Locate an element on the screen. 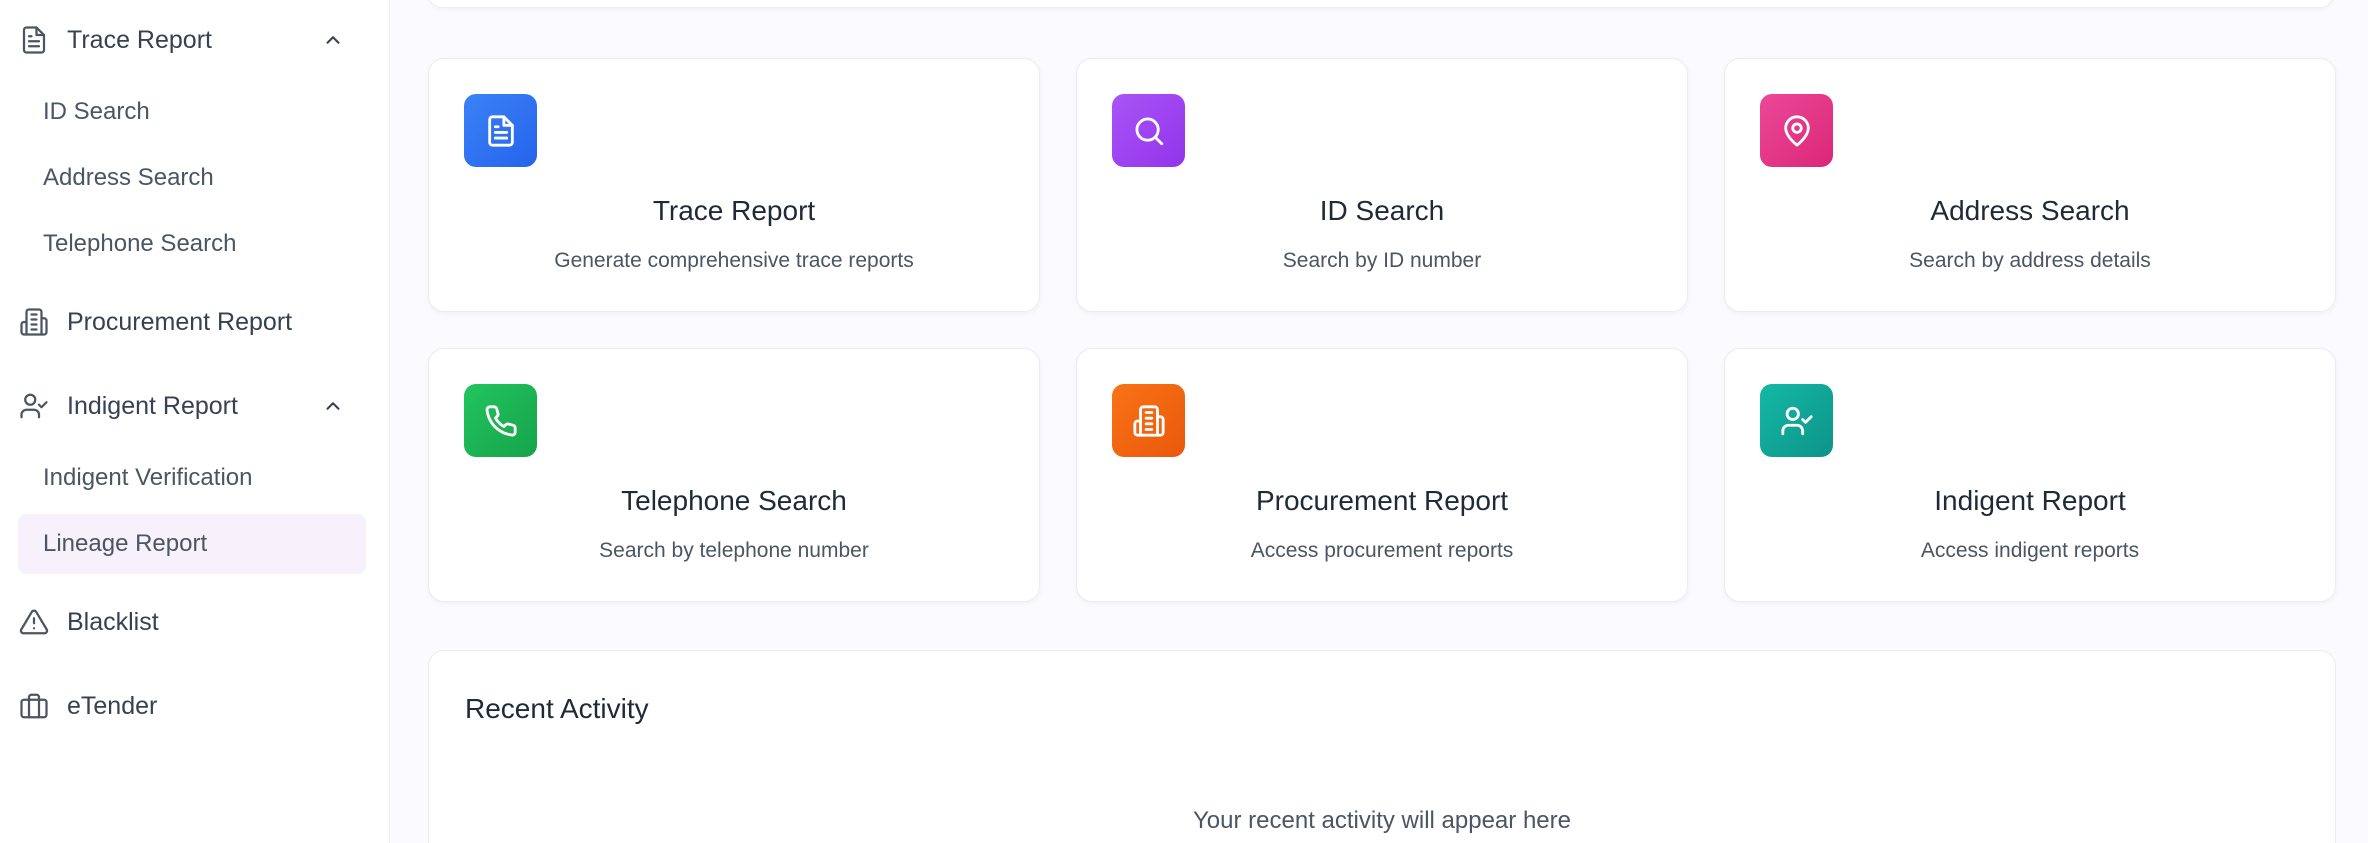  sidebar-item-indigent-report: Indigent Report is located at coordinates (193, 406).